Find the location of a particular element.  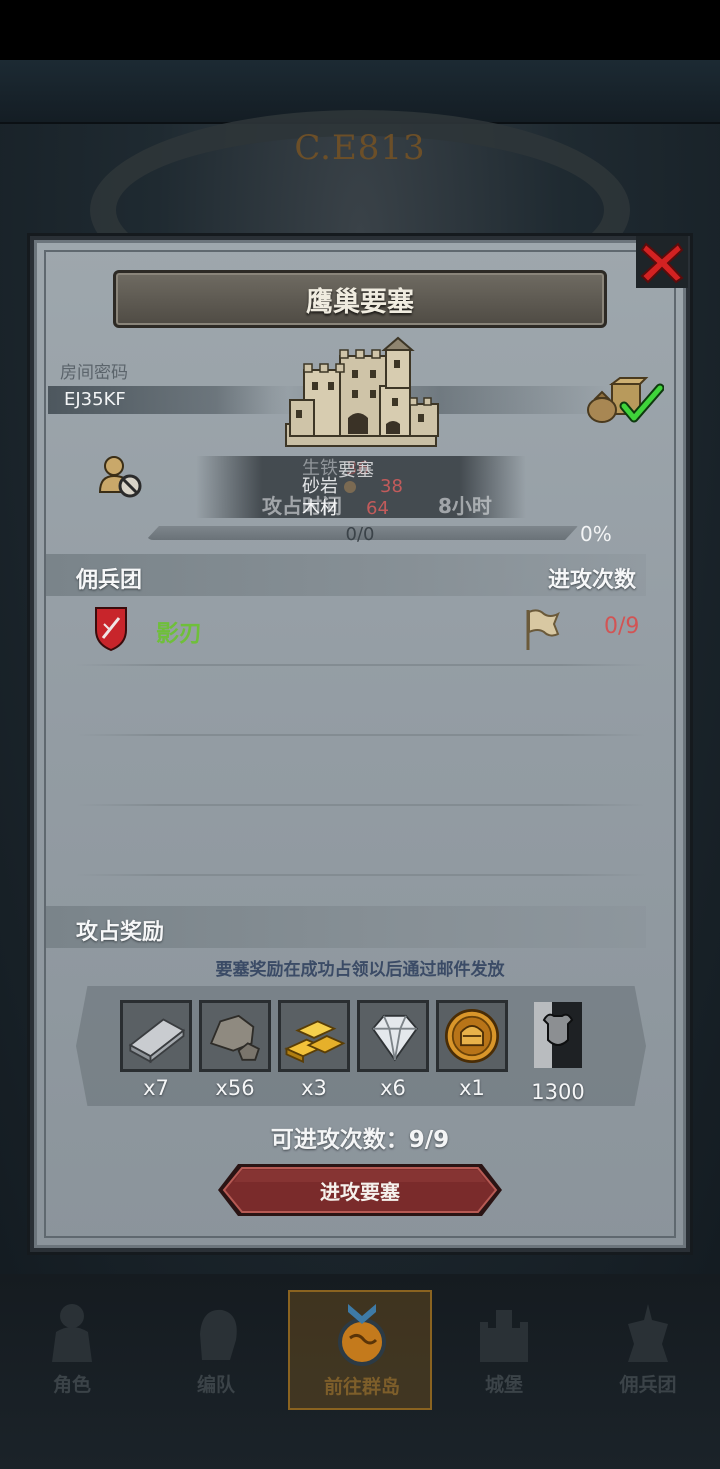

castle-icon is located at coordinates (504, 1336).